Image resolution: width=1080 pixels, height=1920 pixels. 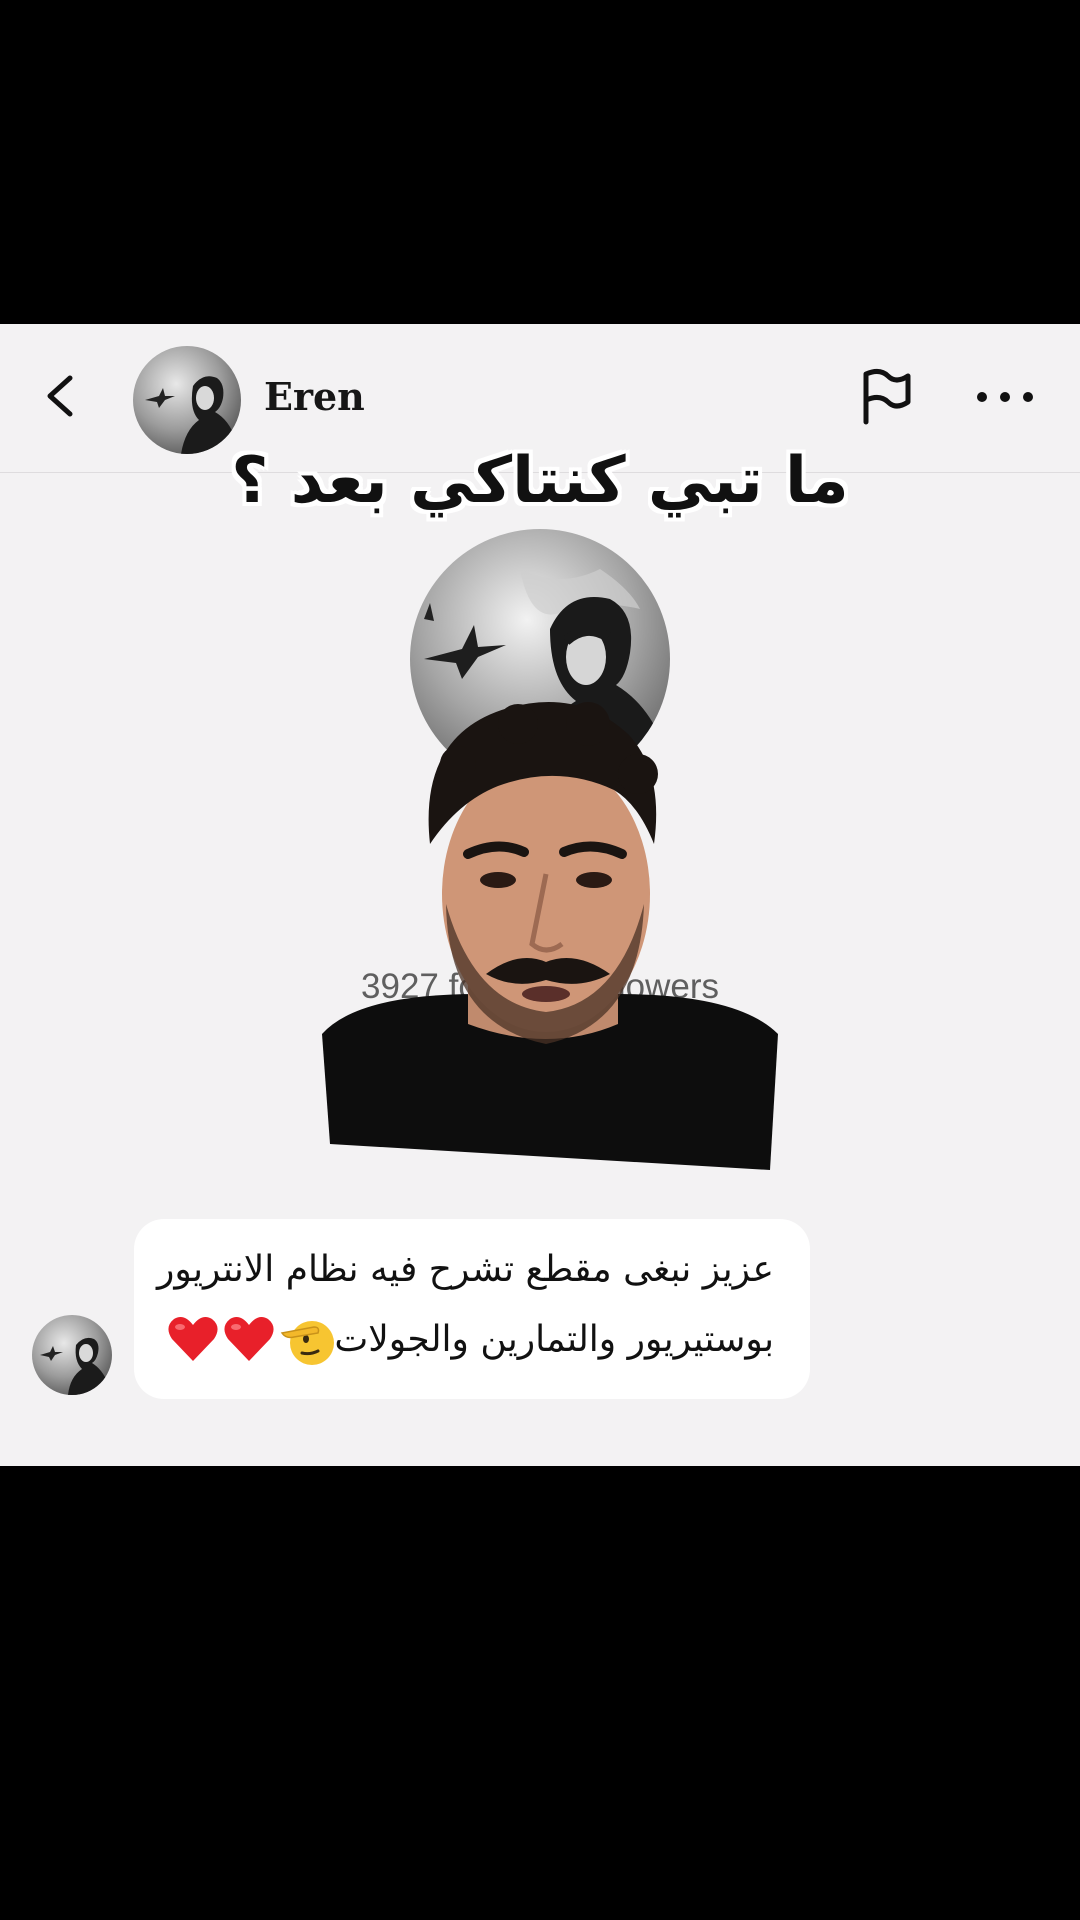 I want to click on back-button, so click(x=64, y=396).